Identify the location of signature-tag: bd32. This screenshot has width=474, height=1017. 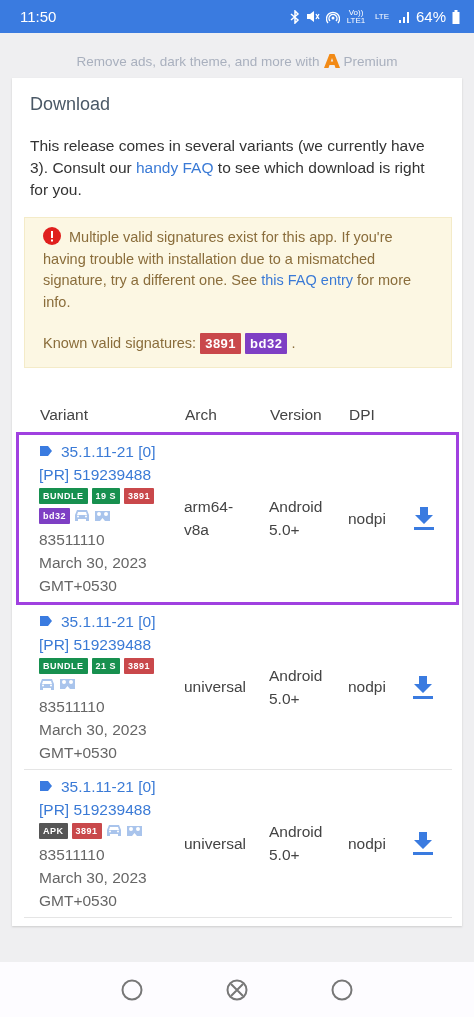
(266, 344).